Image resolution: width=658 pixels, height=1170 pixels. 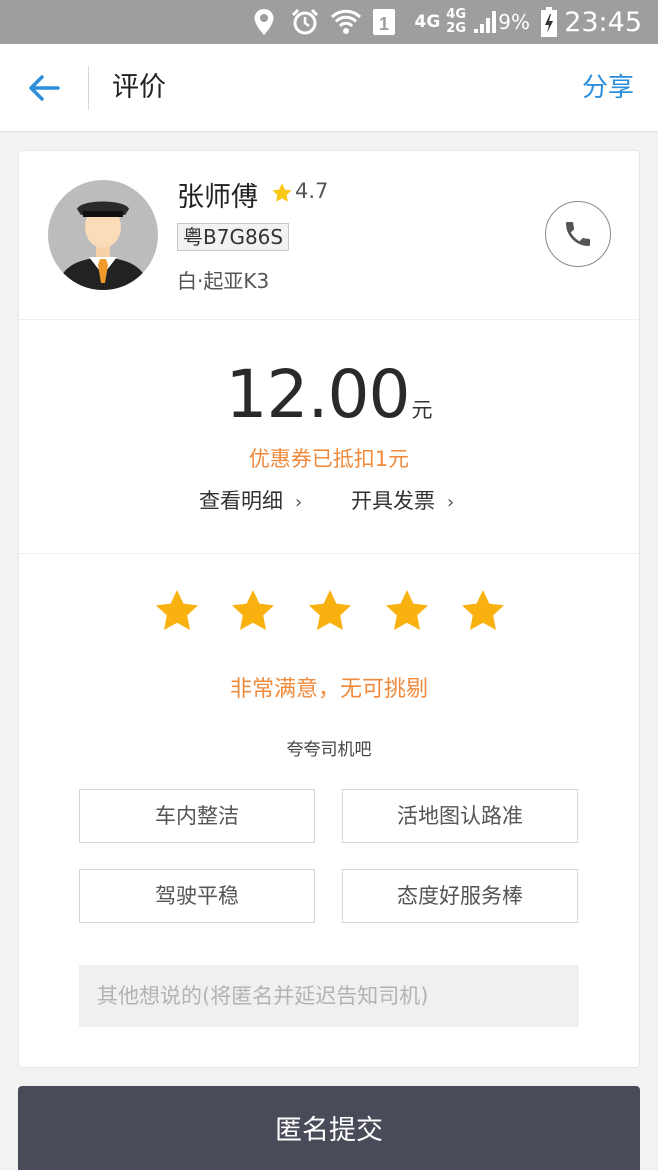 What do you see at coordinates (264, 22) in the screenshot?
I see `location-icon` at bounding box center [264, 22].